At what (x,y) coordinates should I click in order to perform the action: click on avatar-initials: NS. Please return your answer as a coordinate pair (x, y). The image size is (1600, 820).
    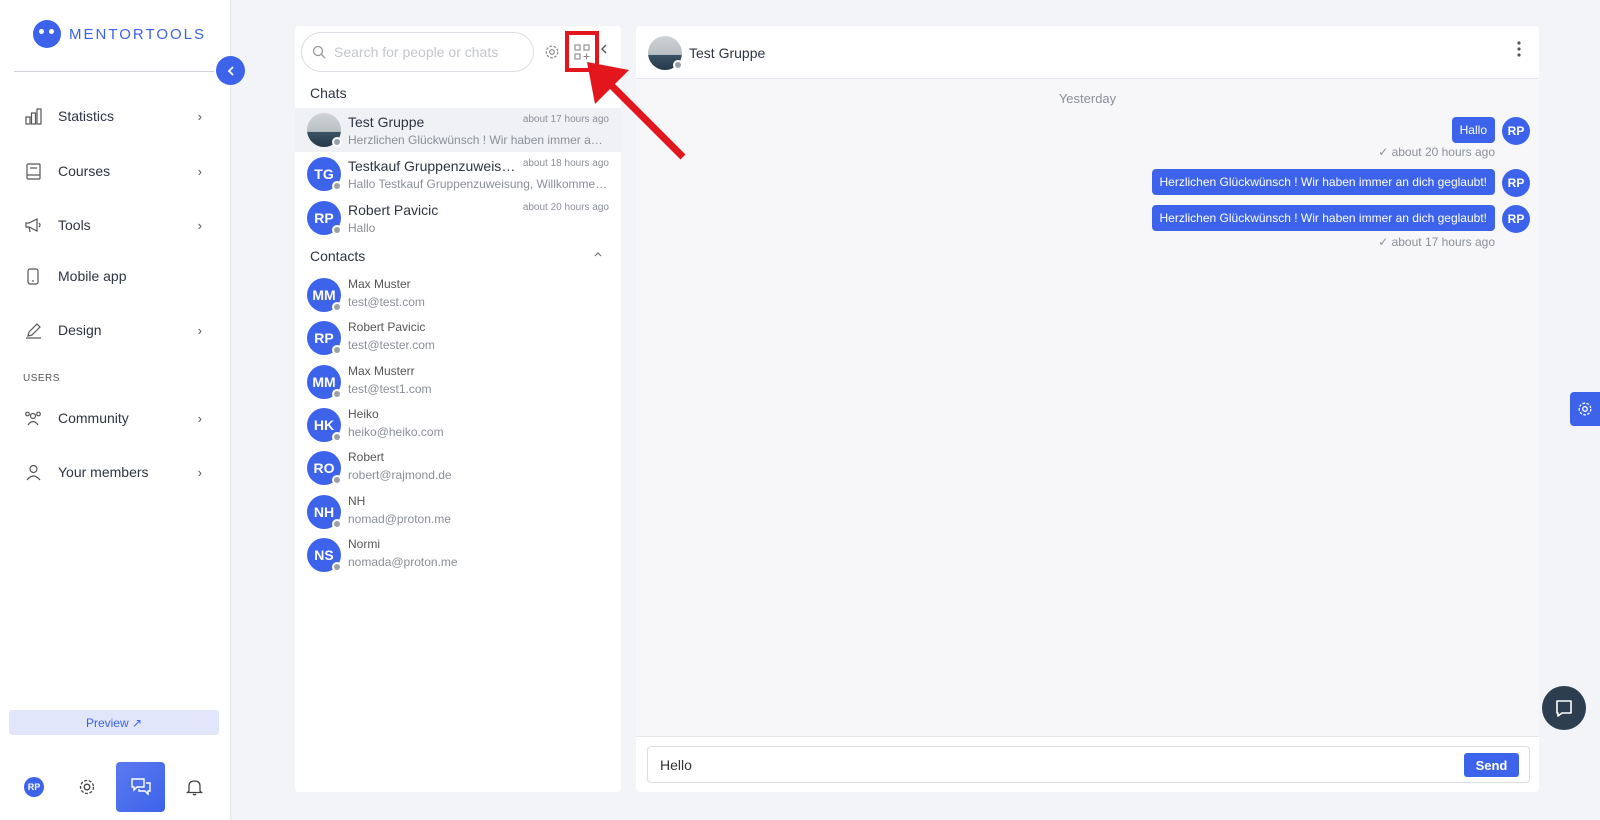
    Looking at the image, I should click on (324, 555).